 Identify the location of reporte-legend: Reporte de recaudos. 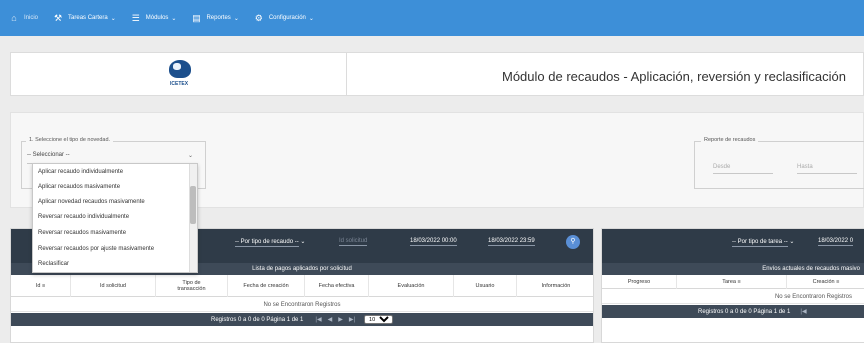
(730, 140).